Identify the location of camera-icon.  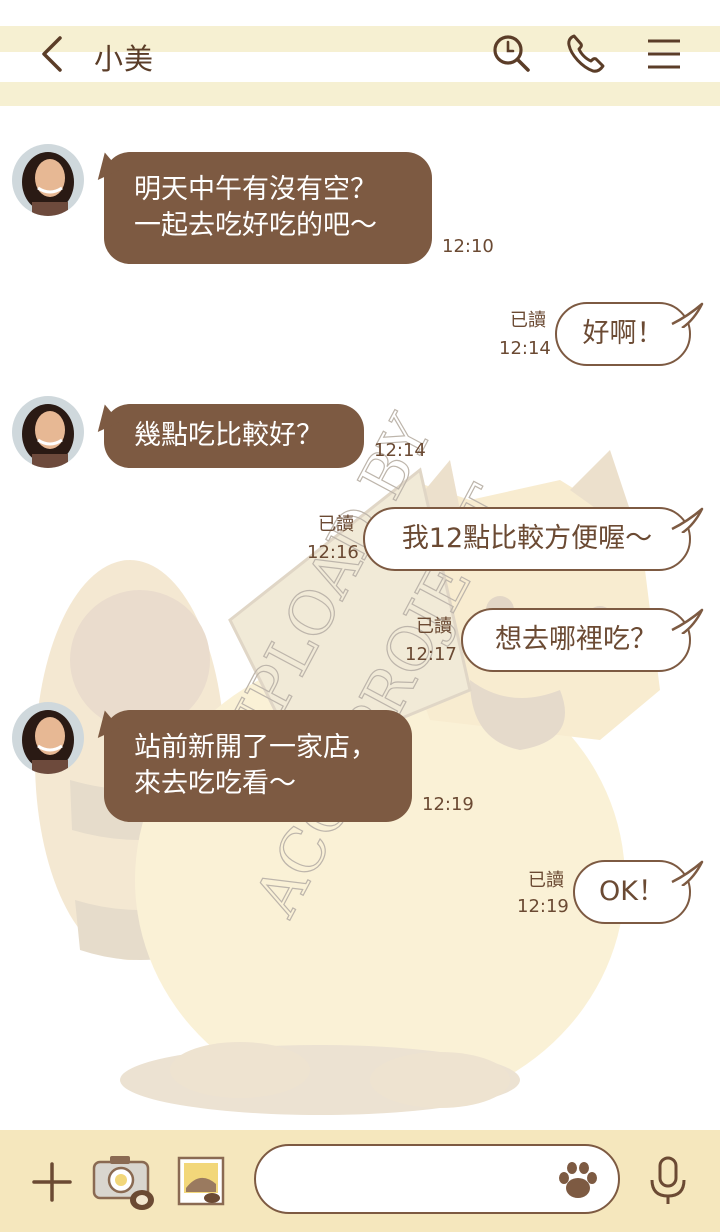
(123, 1183).